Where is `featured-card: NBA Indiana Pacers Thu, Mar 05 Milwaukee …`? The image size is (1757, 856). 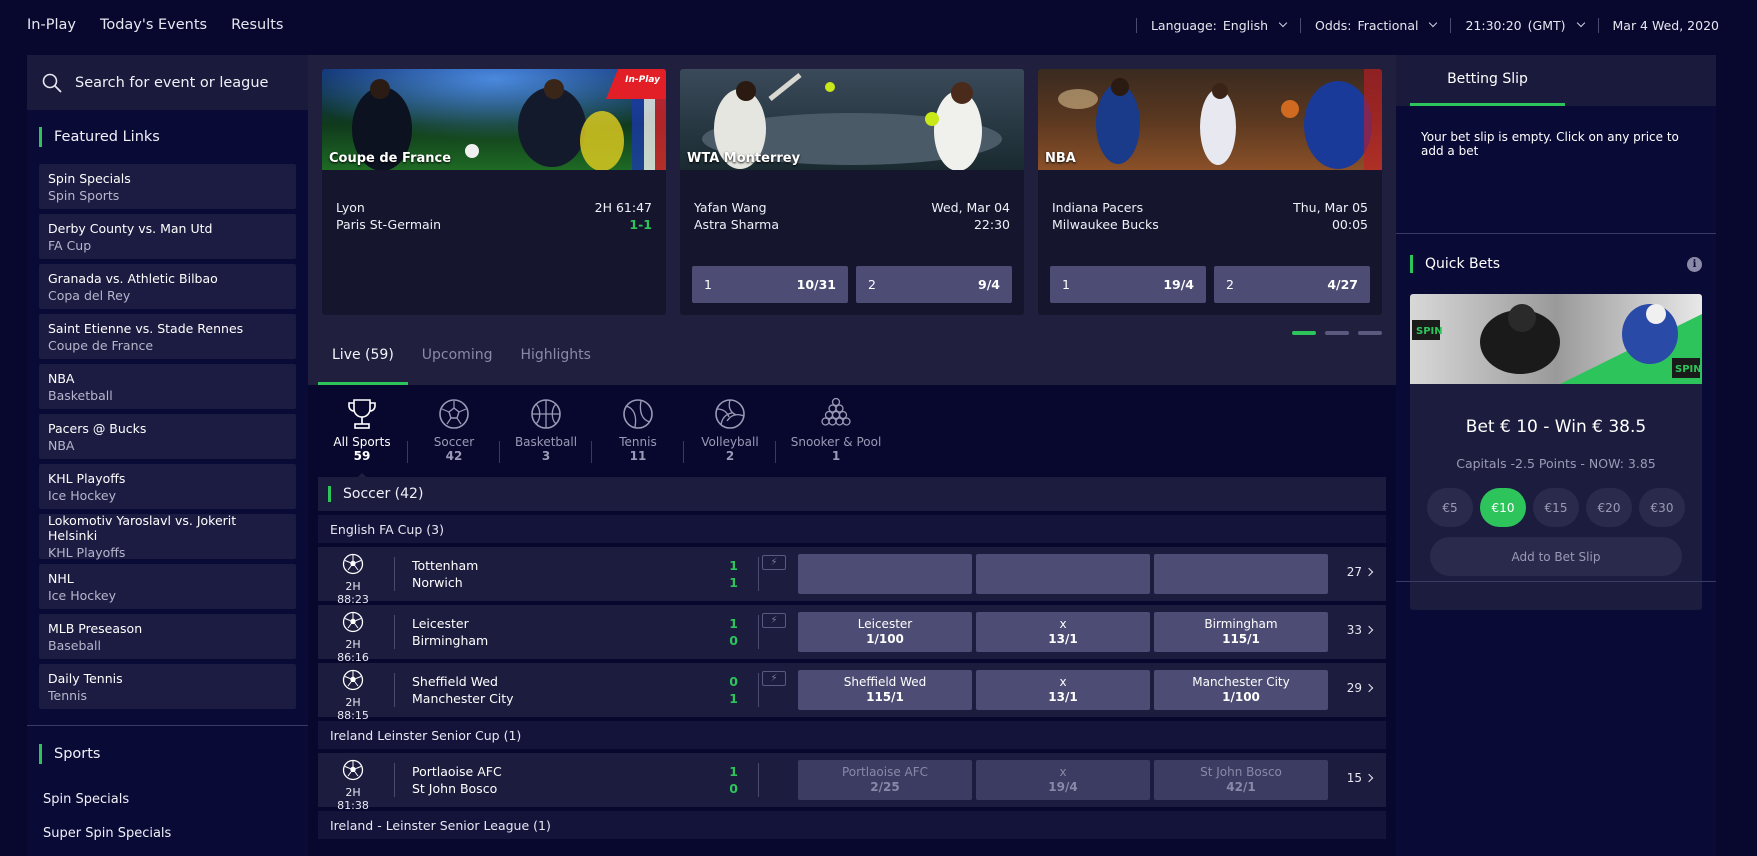 featured-card: NBA Indiana Pacers Thu, Mar 05 Milwaukee … is located at coordinates (1210, 192).